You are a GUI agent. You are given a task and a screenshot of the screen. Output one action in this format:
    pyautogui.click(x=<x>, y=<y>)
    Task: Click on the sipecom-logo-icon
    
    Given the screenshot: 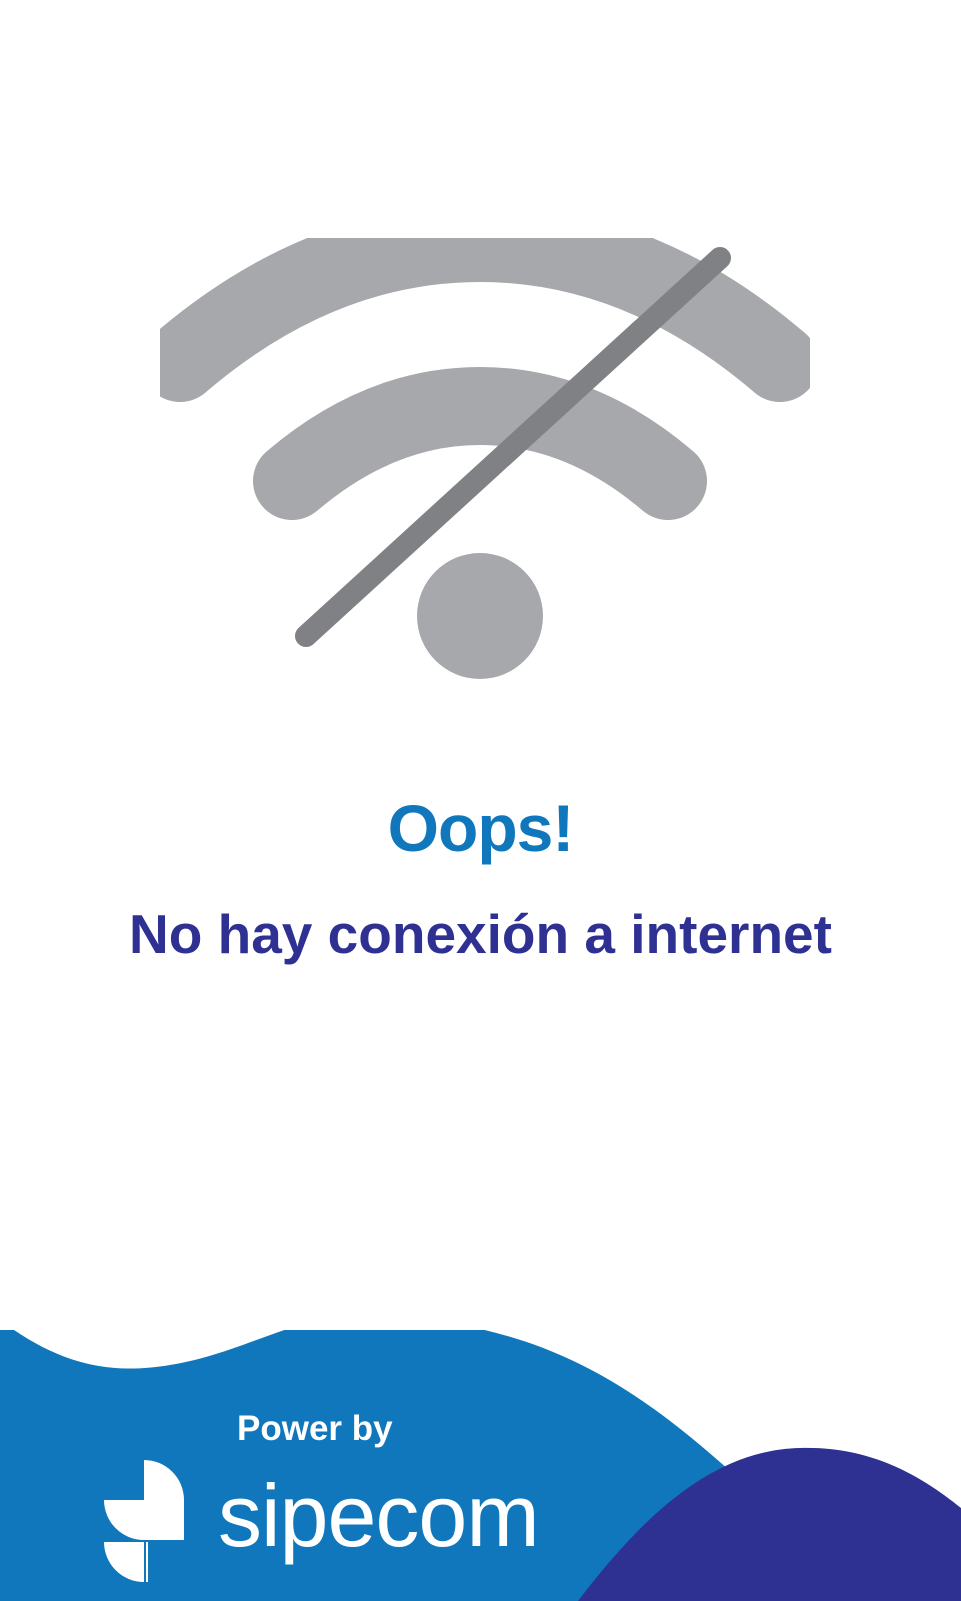 What is the action you would take?
    pyautogui.click(x=144, y=1521)
    